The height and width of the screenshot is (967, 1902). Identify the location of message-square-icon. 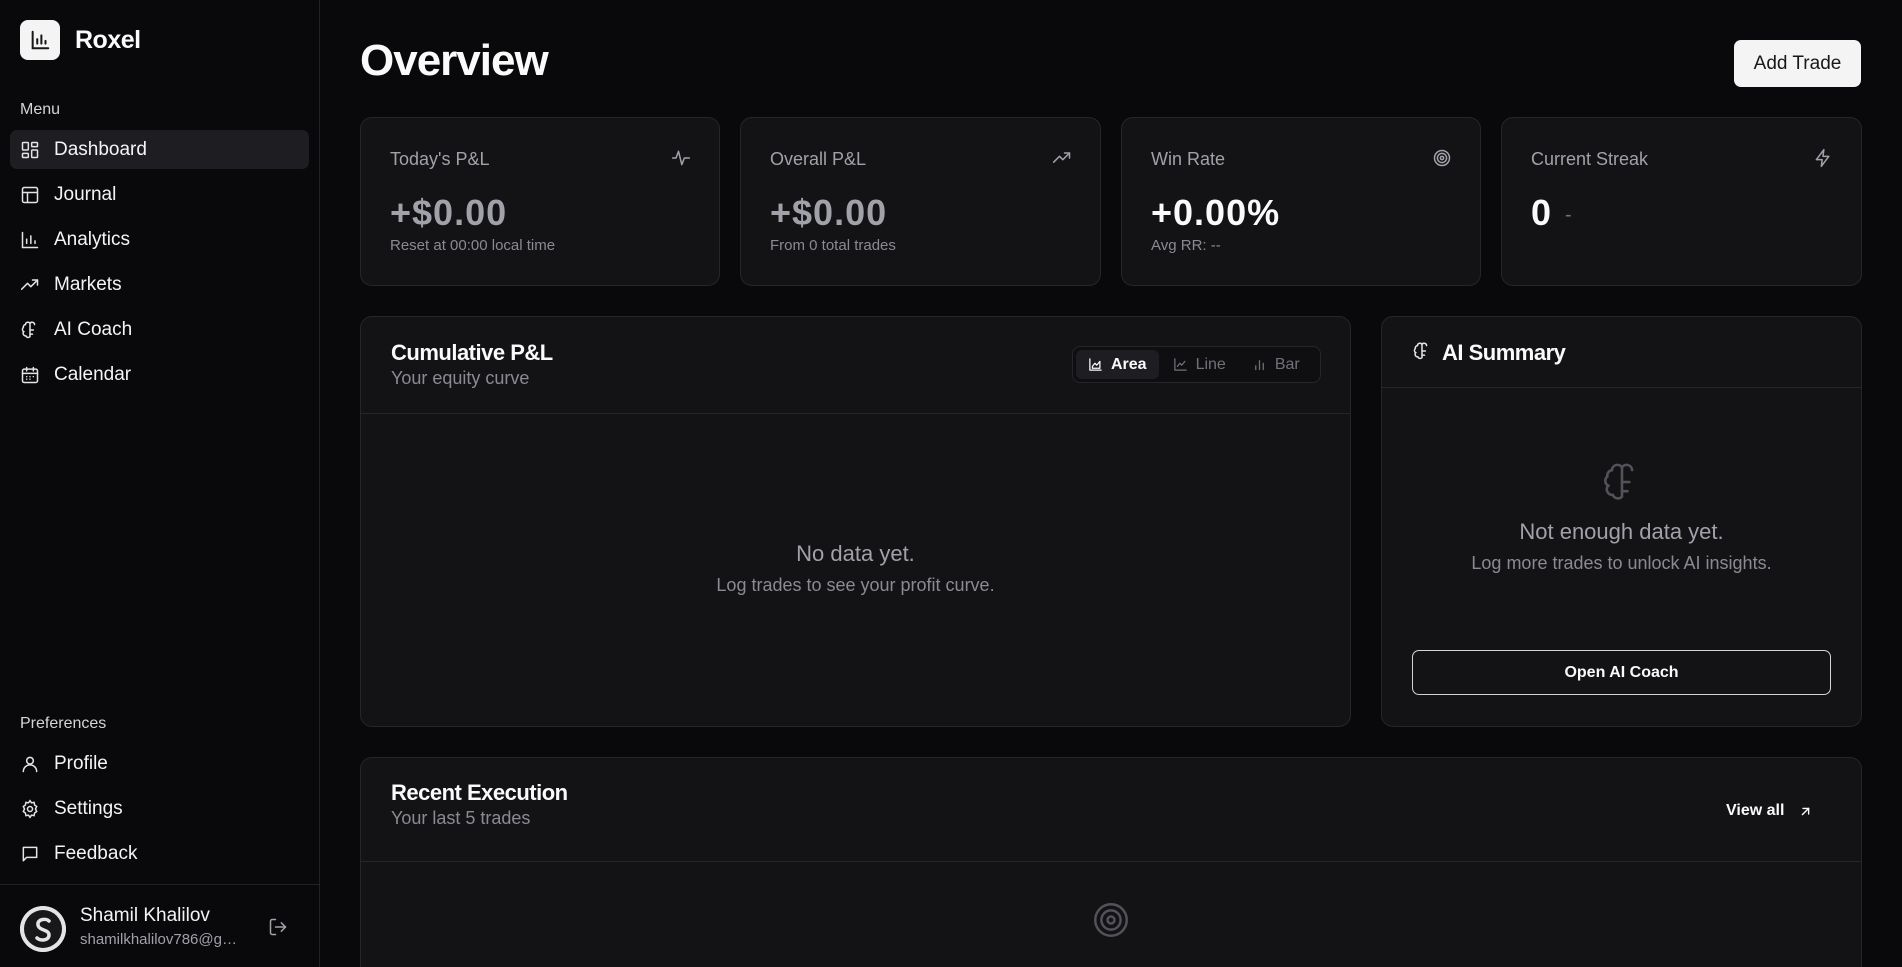
(30, 853).